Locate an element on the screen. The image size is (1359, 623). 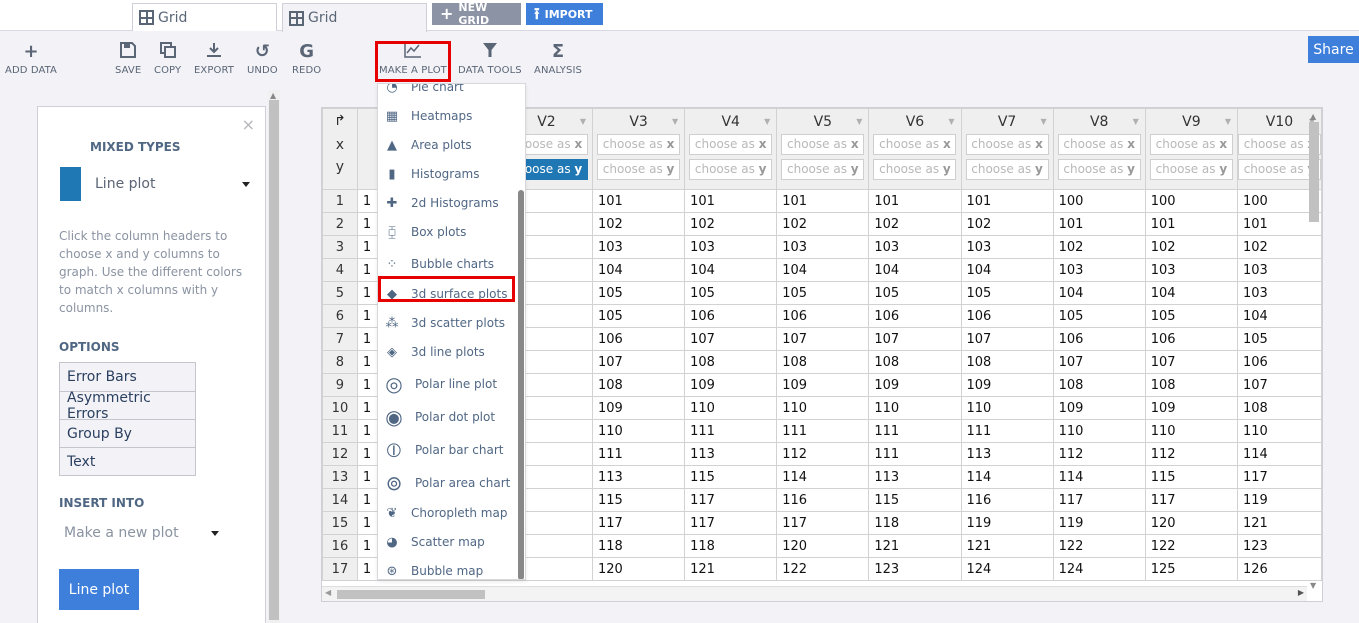
row-number: 4 is located at coordinates (340, 270).